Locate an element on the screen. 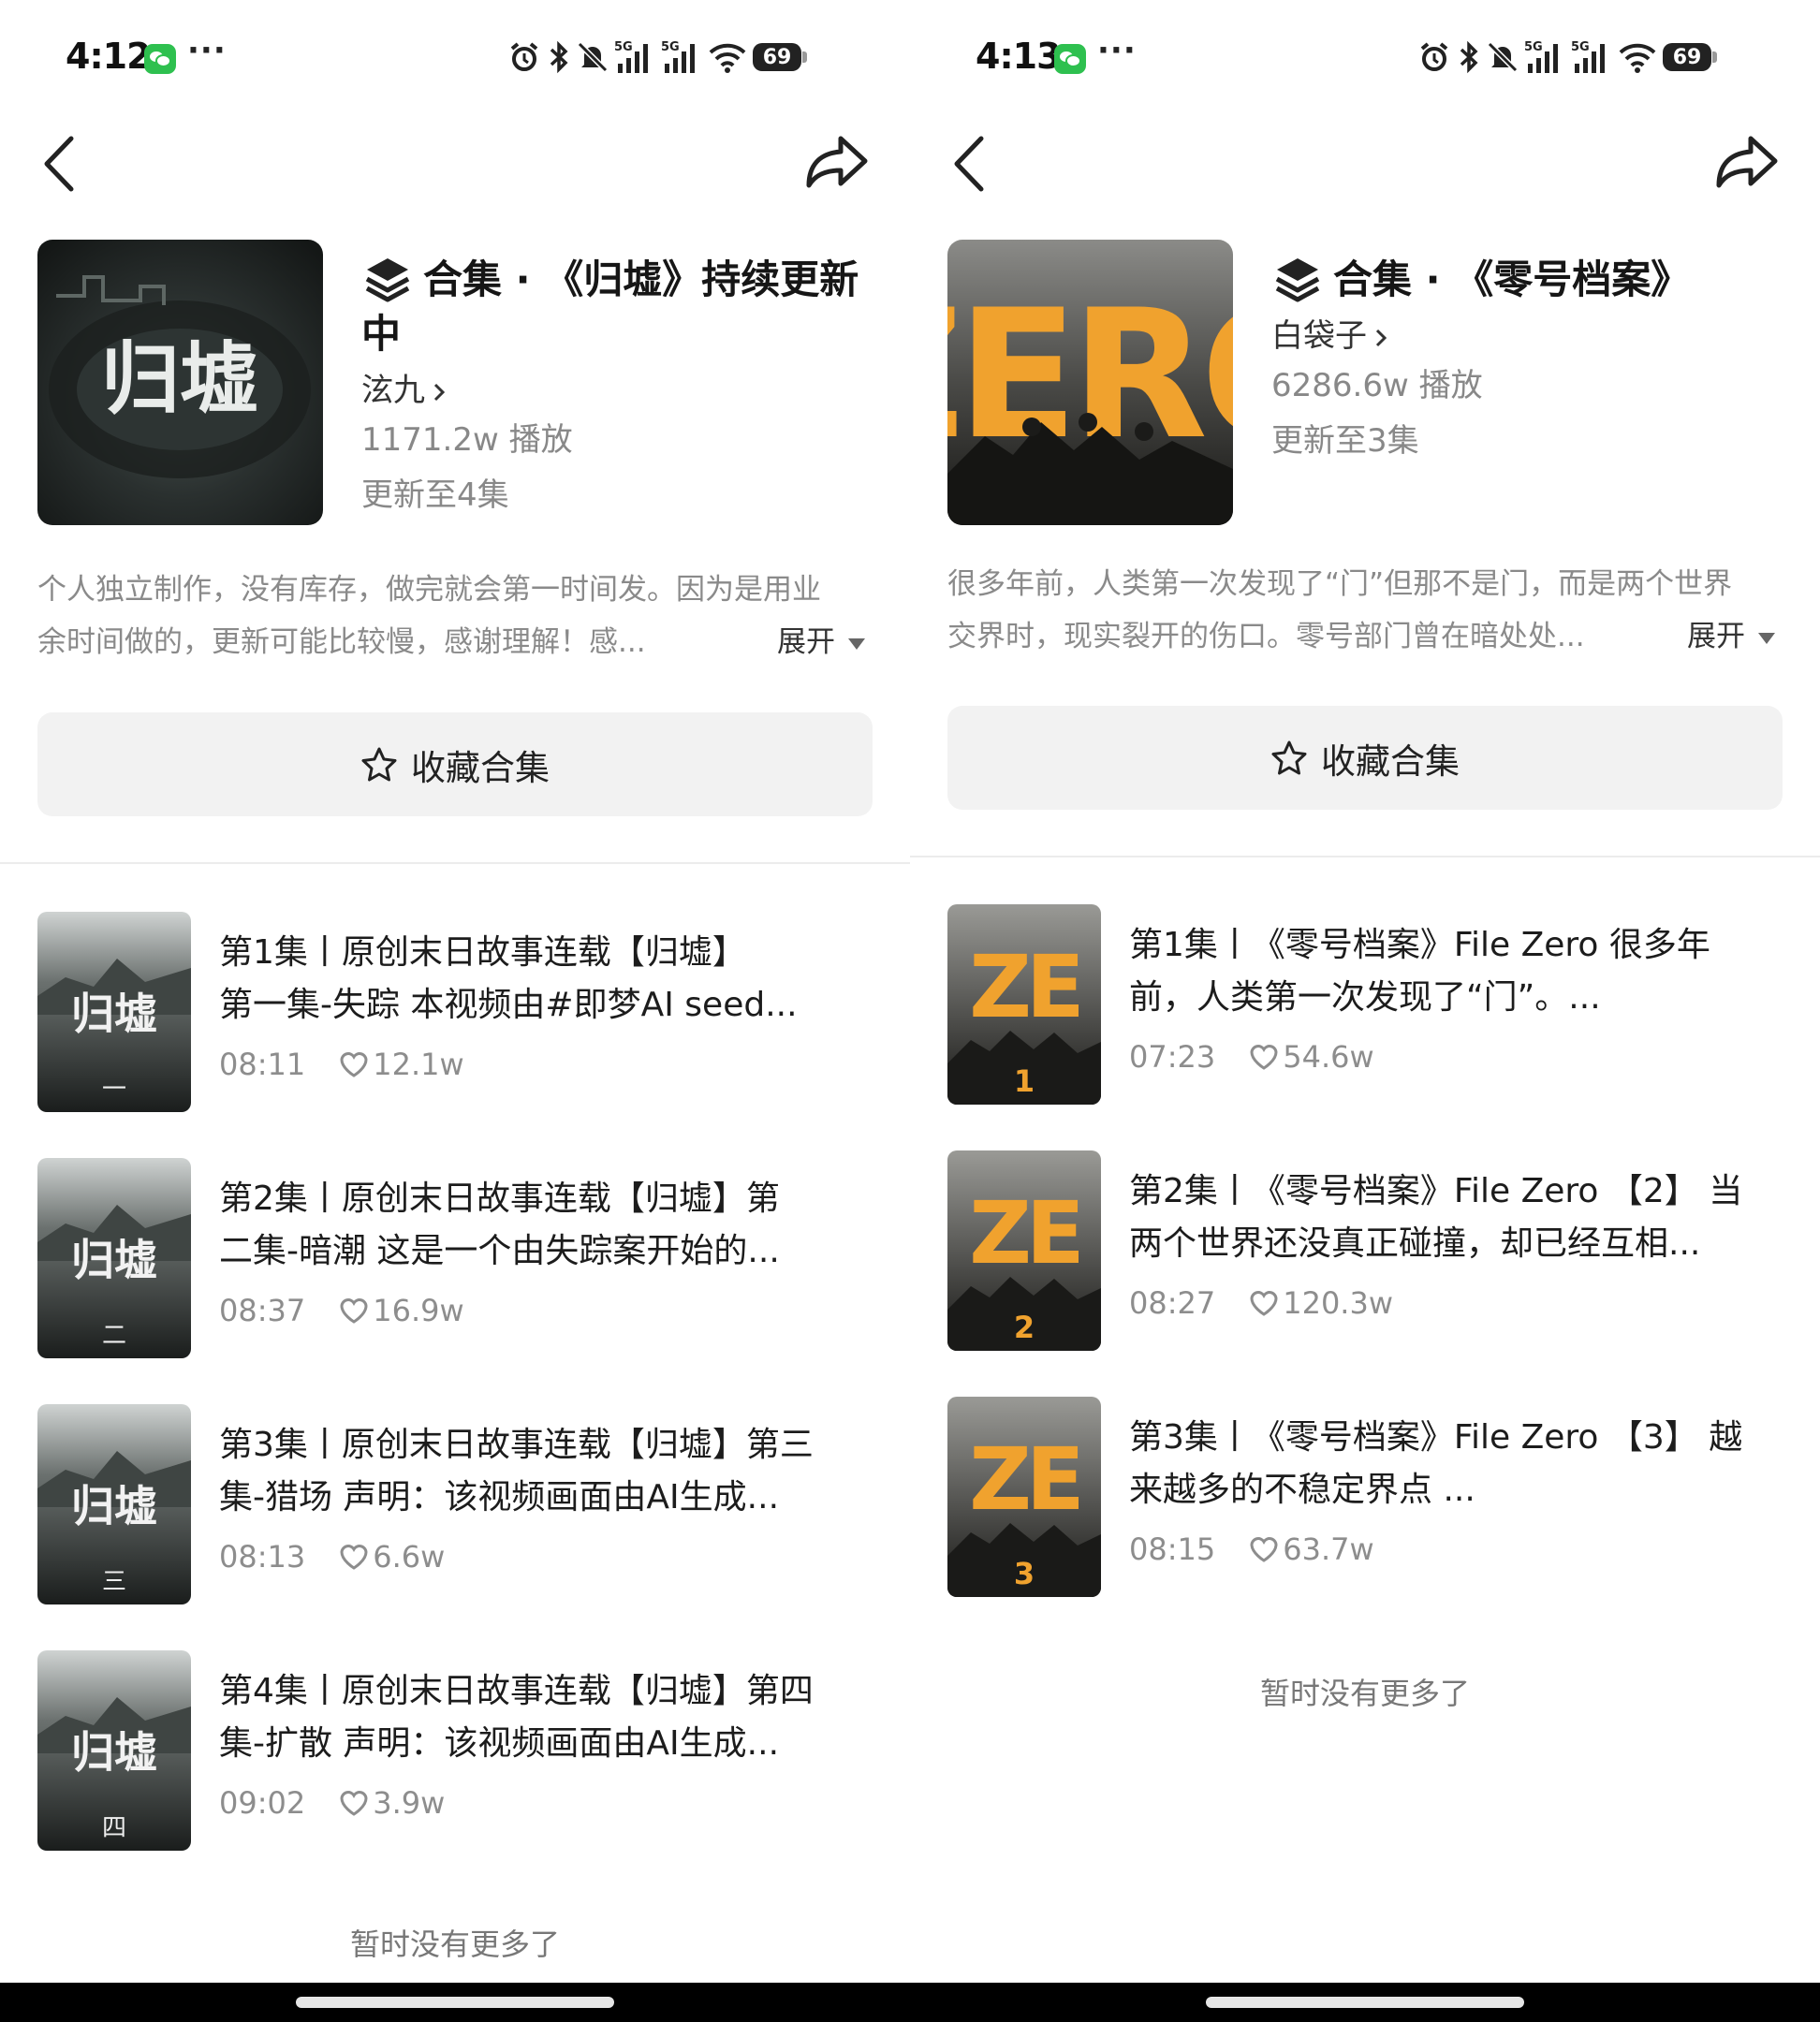  end-of-list-text: 暂时没有更多了 is located at coordinates (1364, 1693).